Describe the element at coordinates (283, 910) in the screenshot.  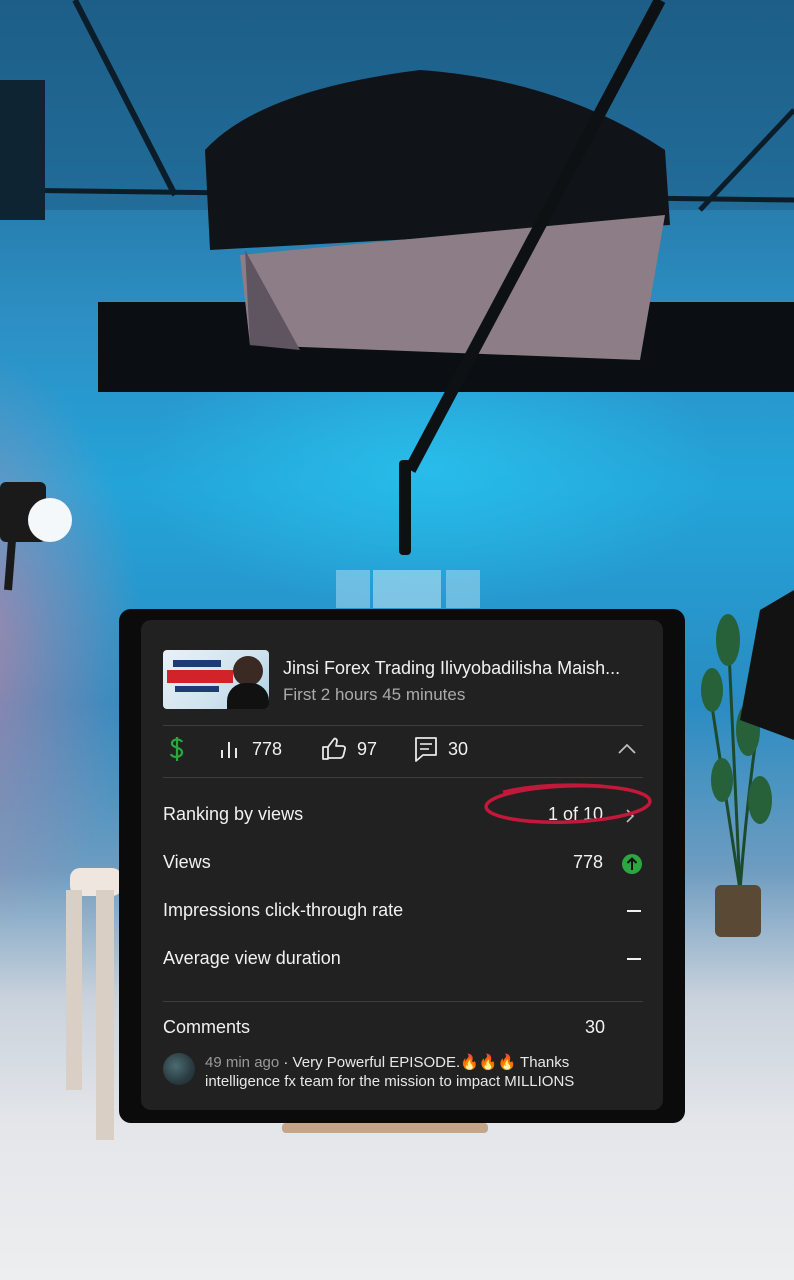
I see `ctr-label: Impressions click-through rate` at that location.